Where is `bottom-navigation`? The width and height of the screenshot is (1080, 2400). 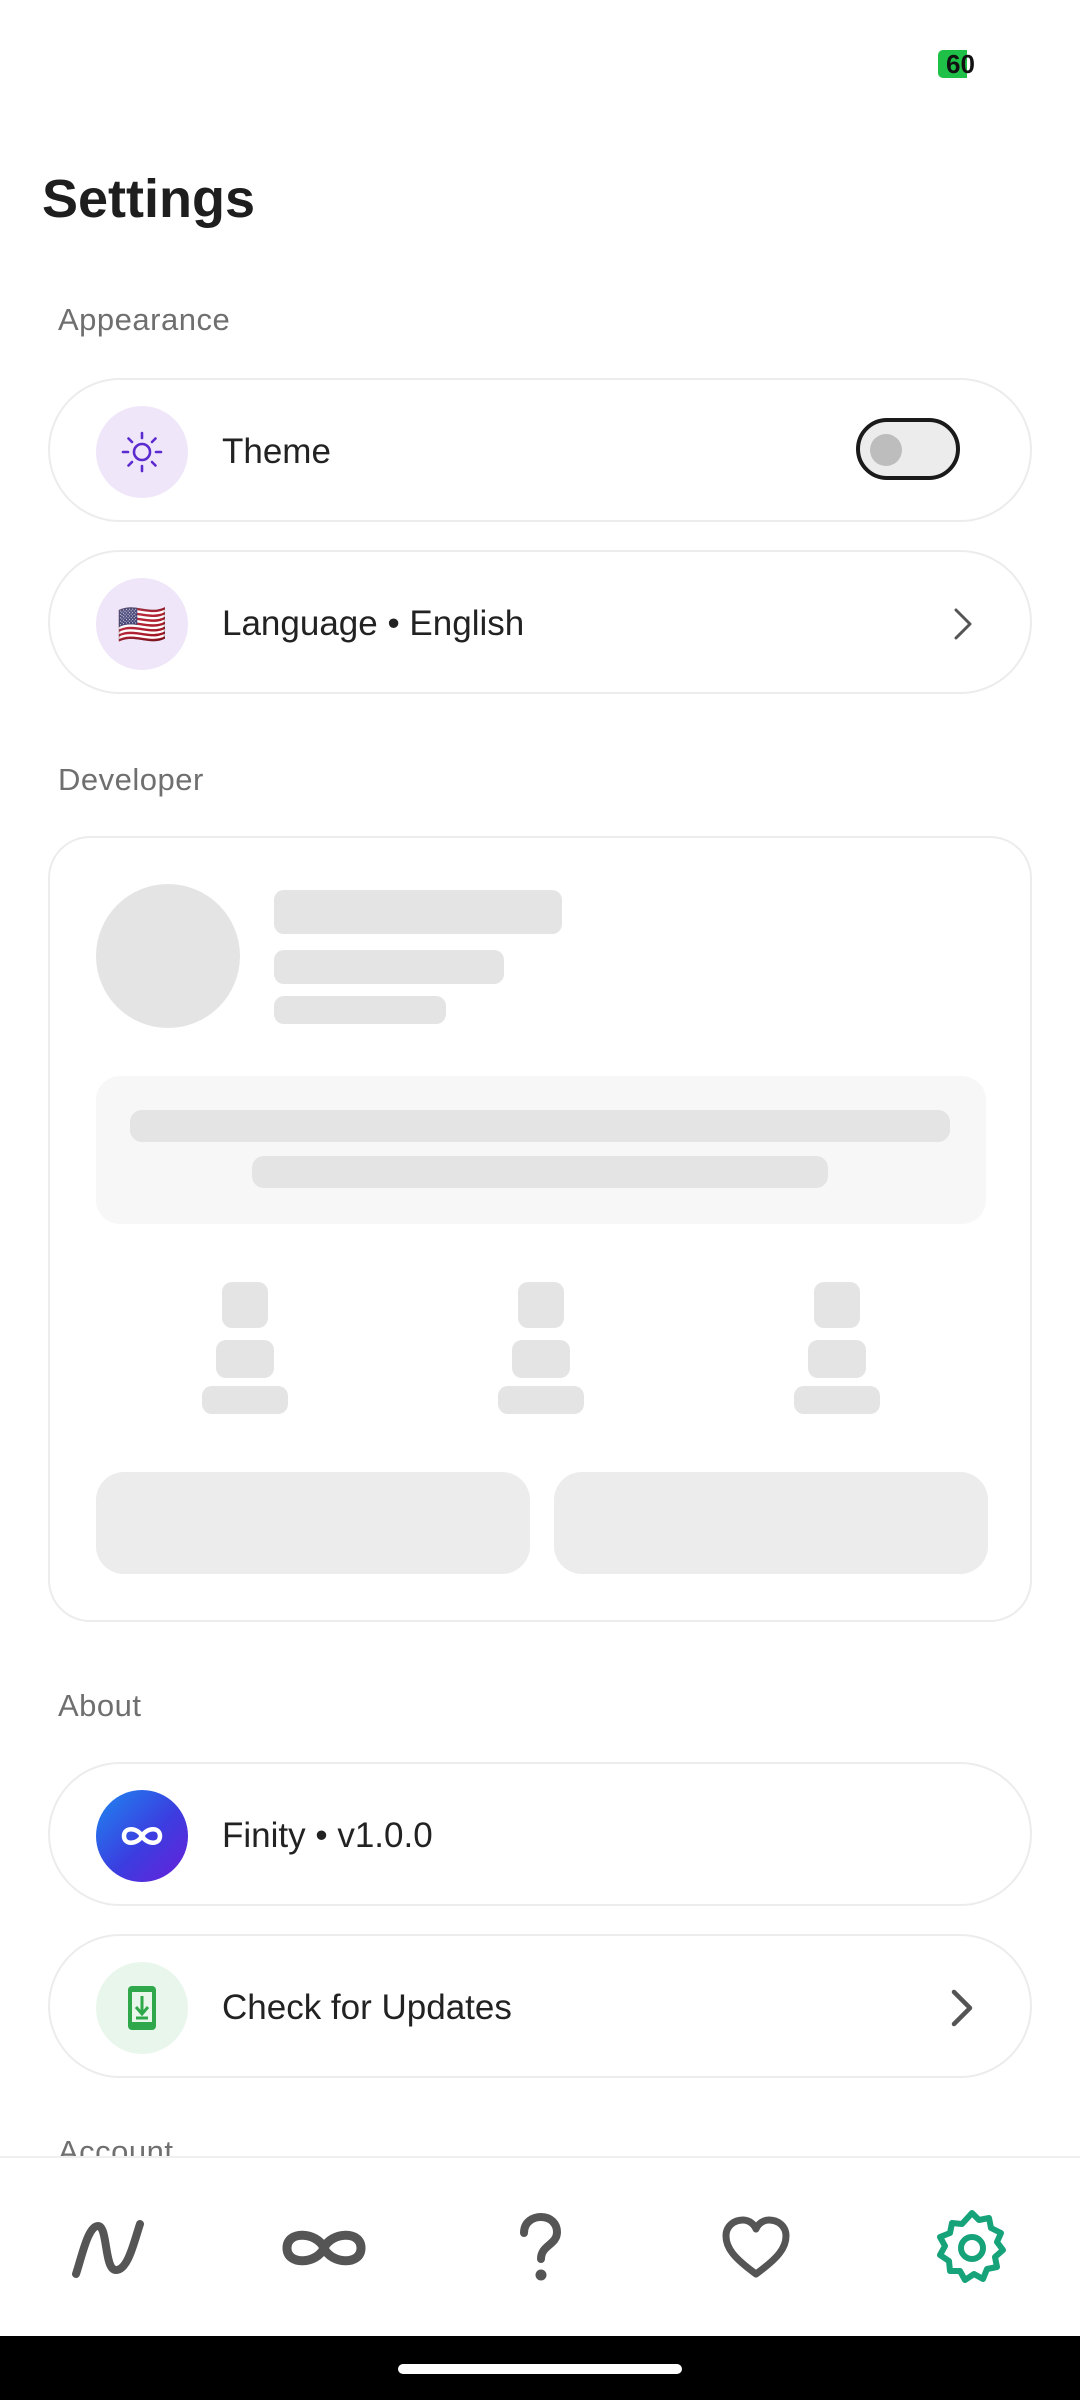
bottom-navigation is located at coordinates (540, 2247).